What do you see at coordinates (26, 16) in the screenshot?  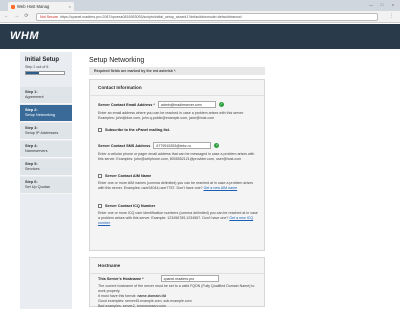 I see `reload-icon: ⟳` at bounding box center [26, 16].